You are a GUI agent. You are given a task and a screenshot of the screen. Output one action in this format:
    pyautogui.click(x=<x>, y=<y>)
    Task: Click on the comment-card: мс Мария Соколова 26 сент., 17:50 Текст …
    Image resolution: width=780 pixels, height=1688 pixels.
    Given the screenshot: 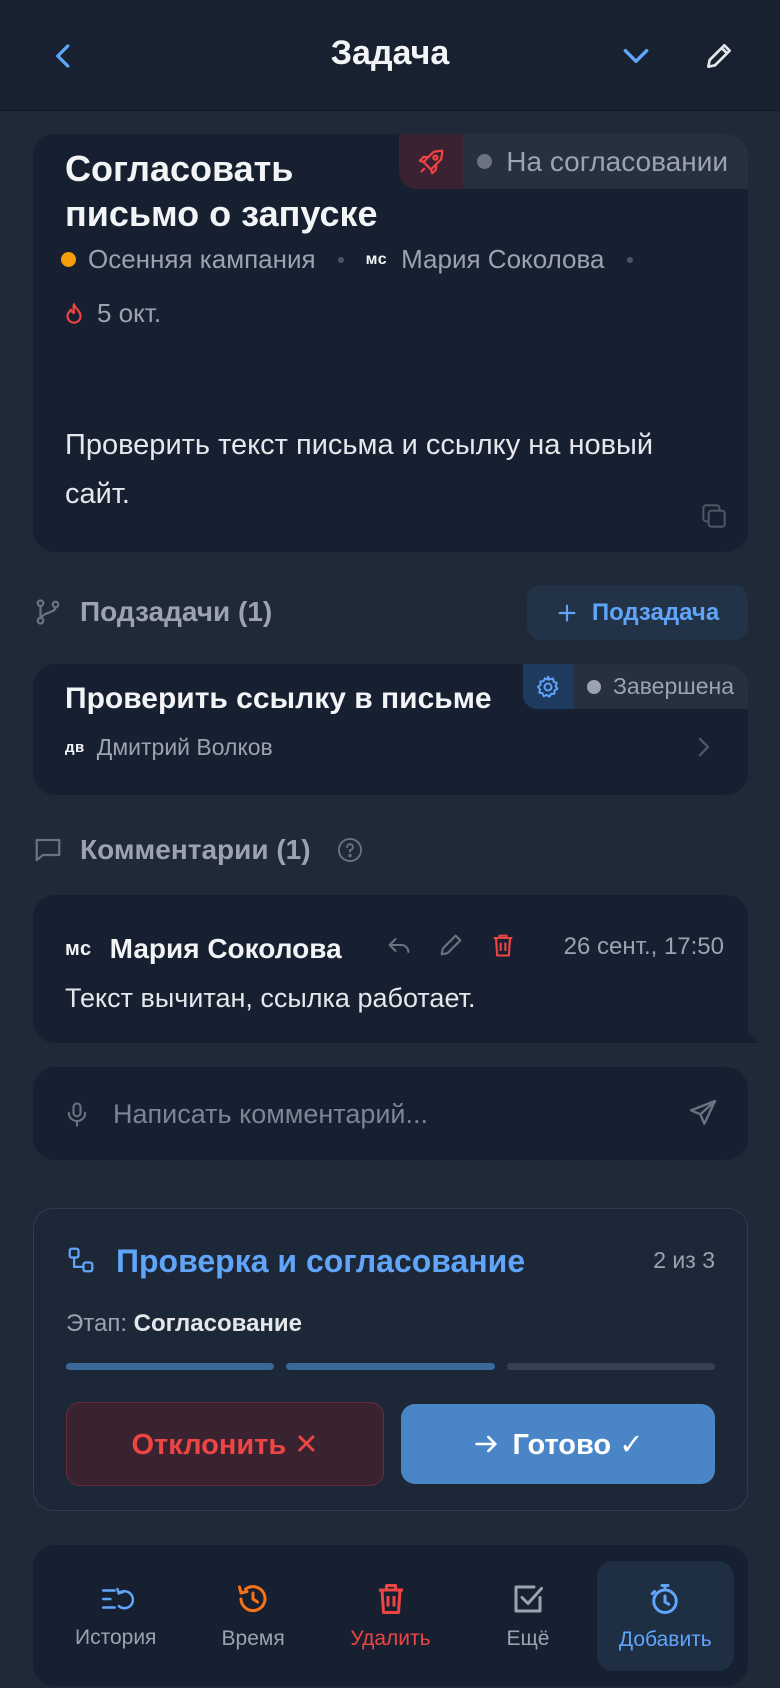 What is the action you would take?
    pyautogui.click(x=396, y=969)
    